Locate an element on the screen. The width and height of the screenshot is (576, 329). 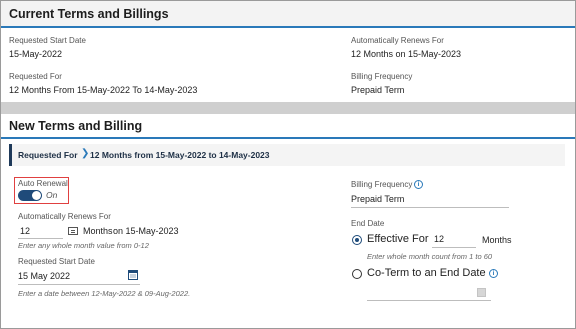
current-billing-frequency-label: Billing Frequency is located at coordinates (382, 76).